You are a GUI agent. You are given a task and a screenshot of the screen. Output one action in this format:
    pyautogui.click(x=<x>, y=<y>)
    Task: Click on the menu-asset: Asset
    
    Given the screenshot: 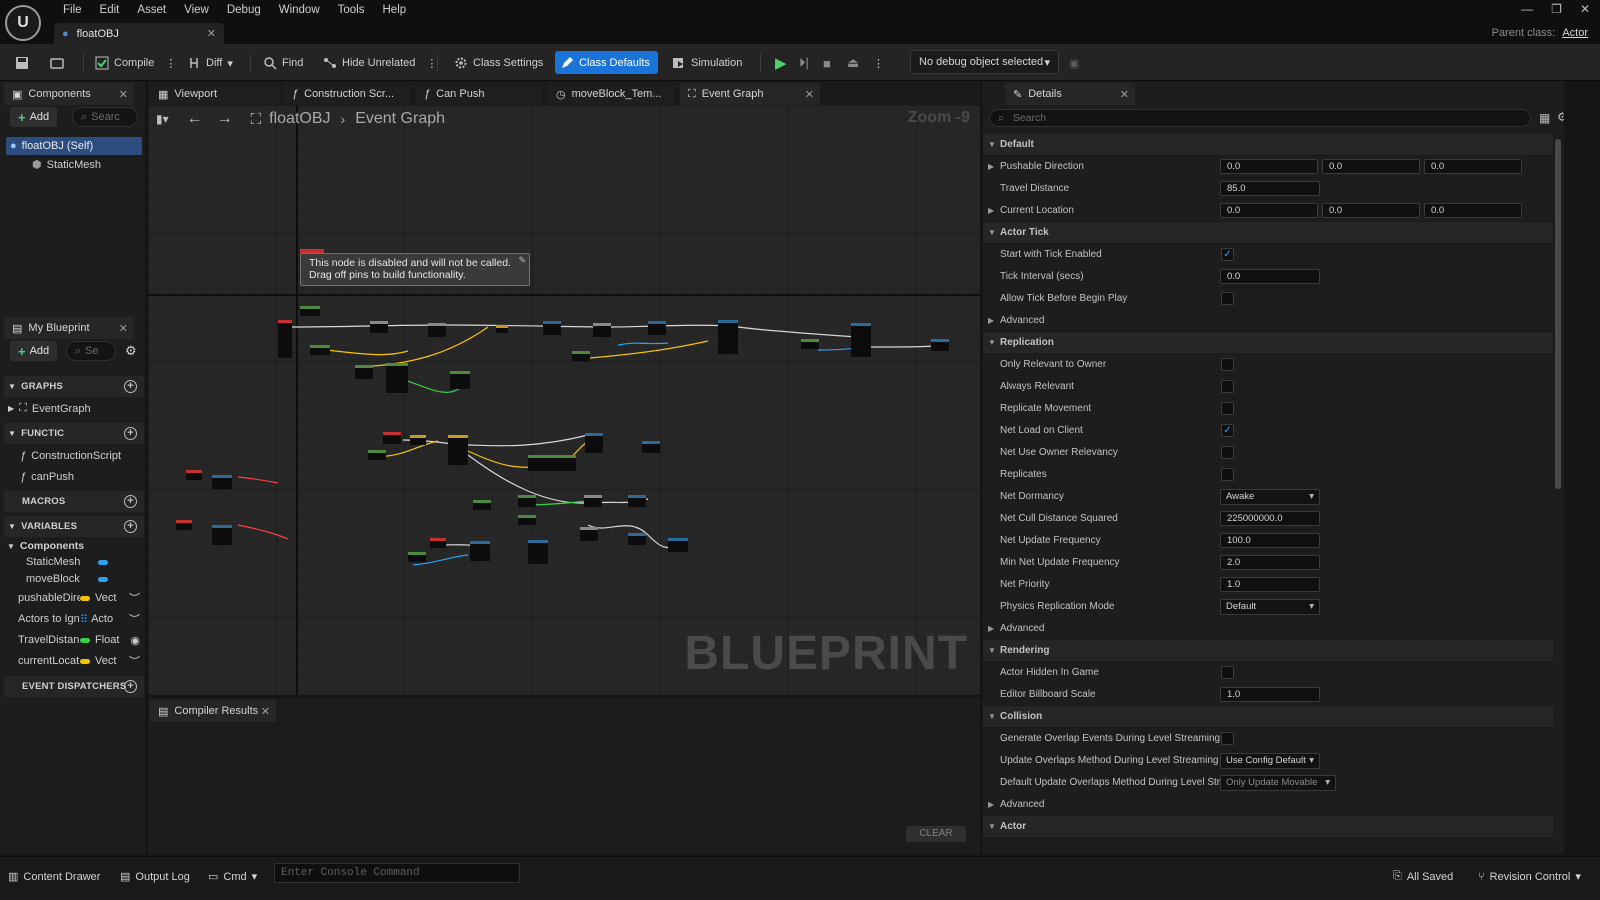 What is the action you would take?
    pyautogui.click(x=151, y=11)
    